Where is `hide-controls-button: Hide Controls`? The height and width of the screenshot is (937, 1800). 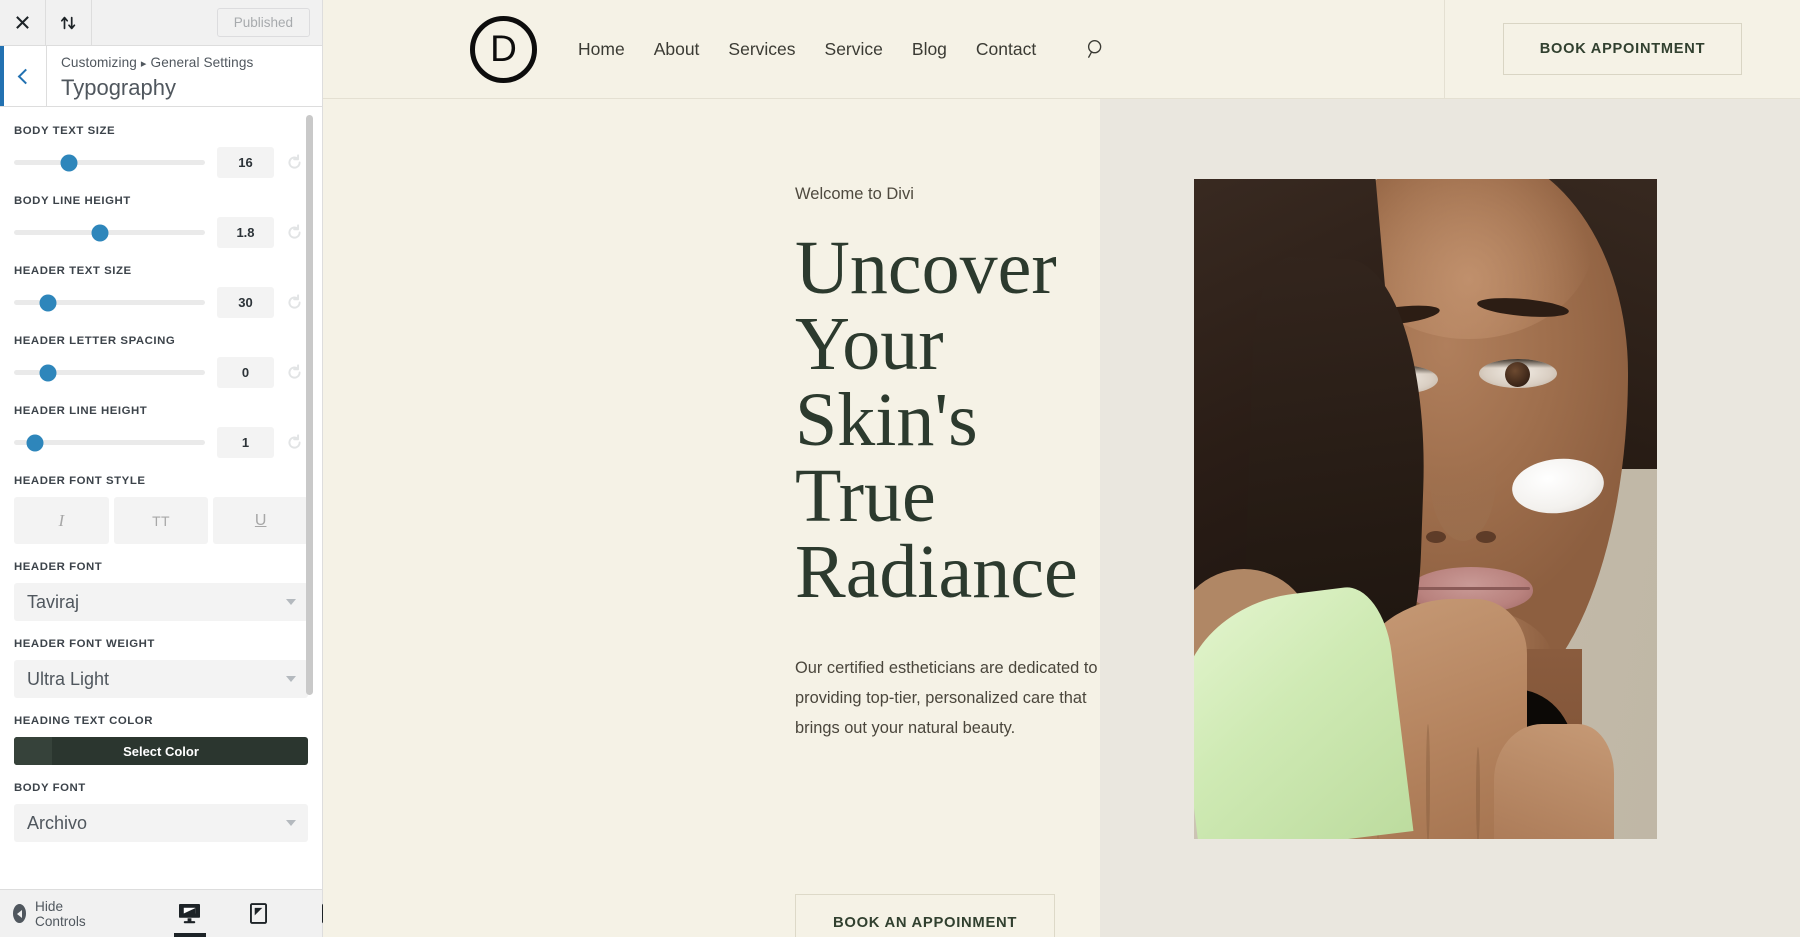
hide-controls-button: Hide Controls is located at coordinates (52, 914).